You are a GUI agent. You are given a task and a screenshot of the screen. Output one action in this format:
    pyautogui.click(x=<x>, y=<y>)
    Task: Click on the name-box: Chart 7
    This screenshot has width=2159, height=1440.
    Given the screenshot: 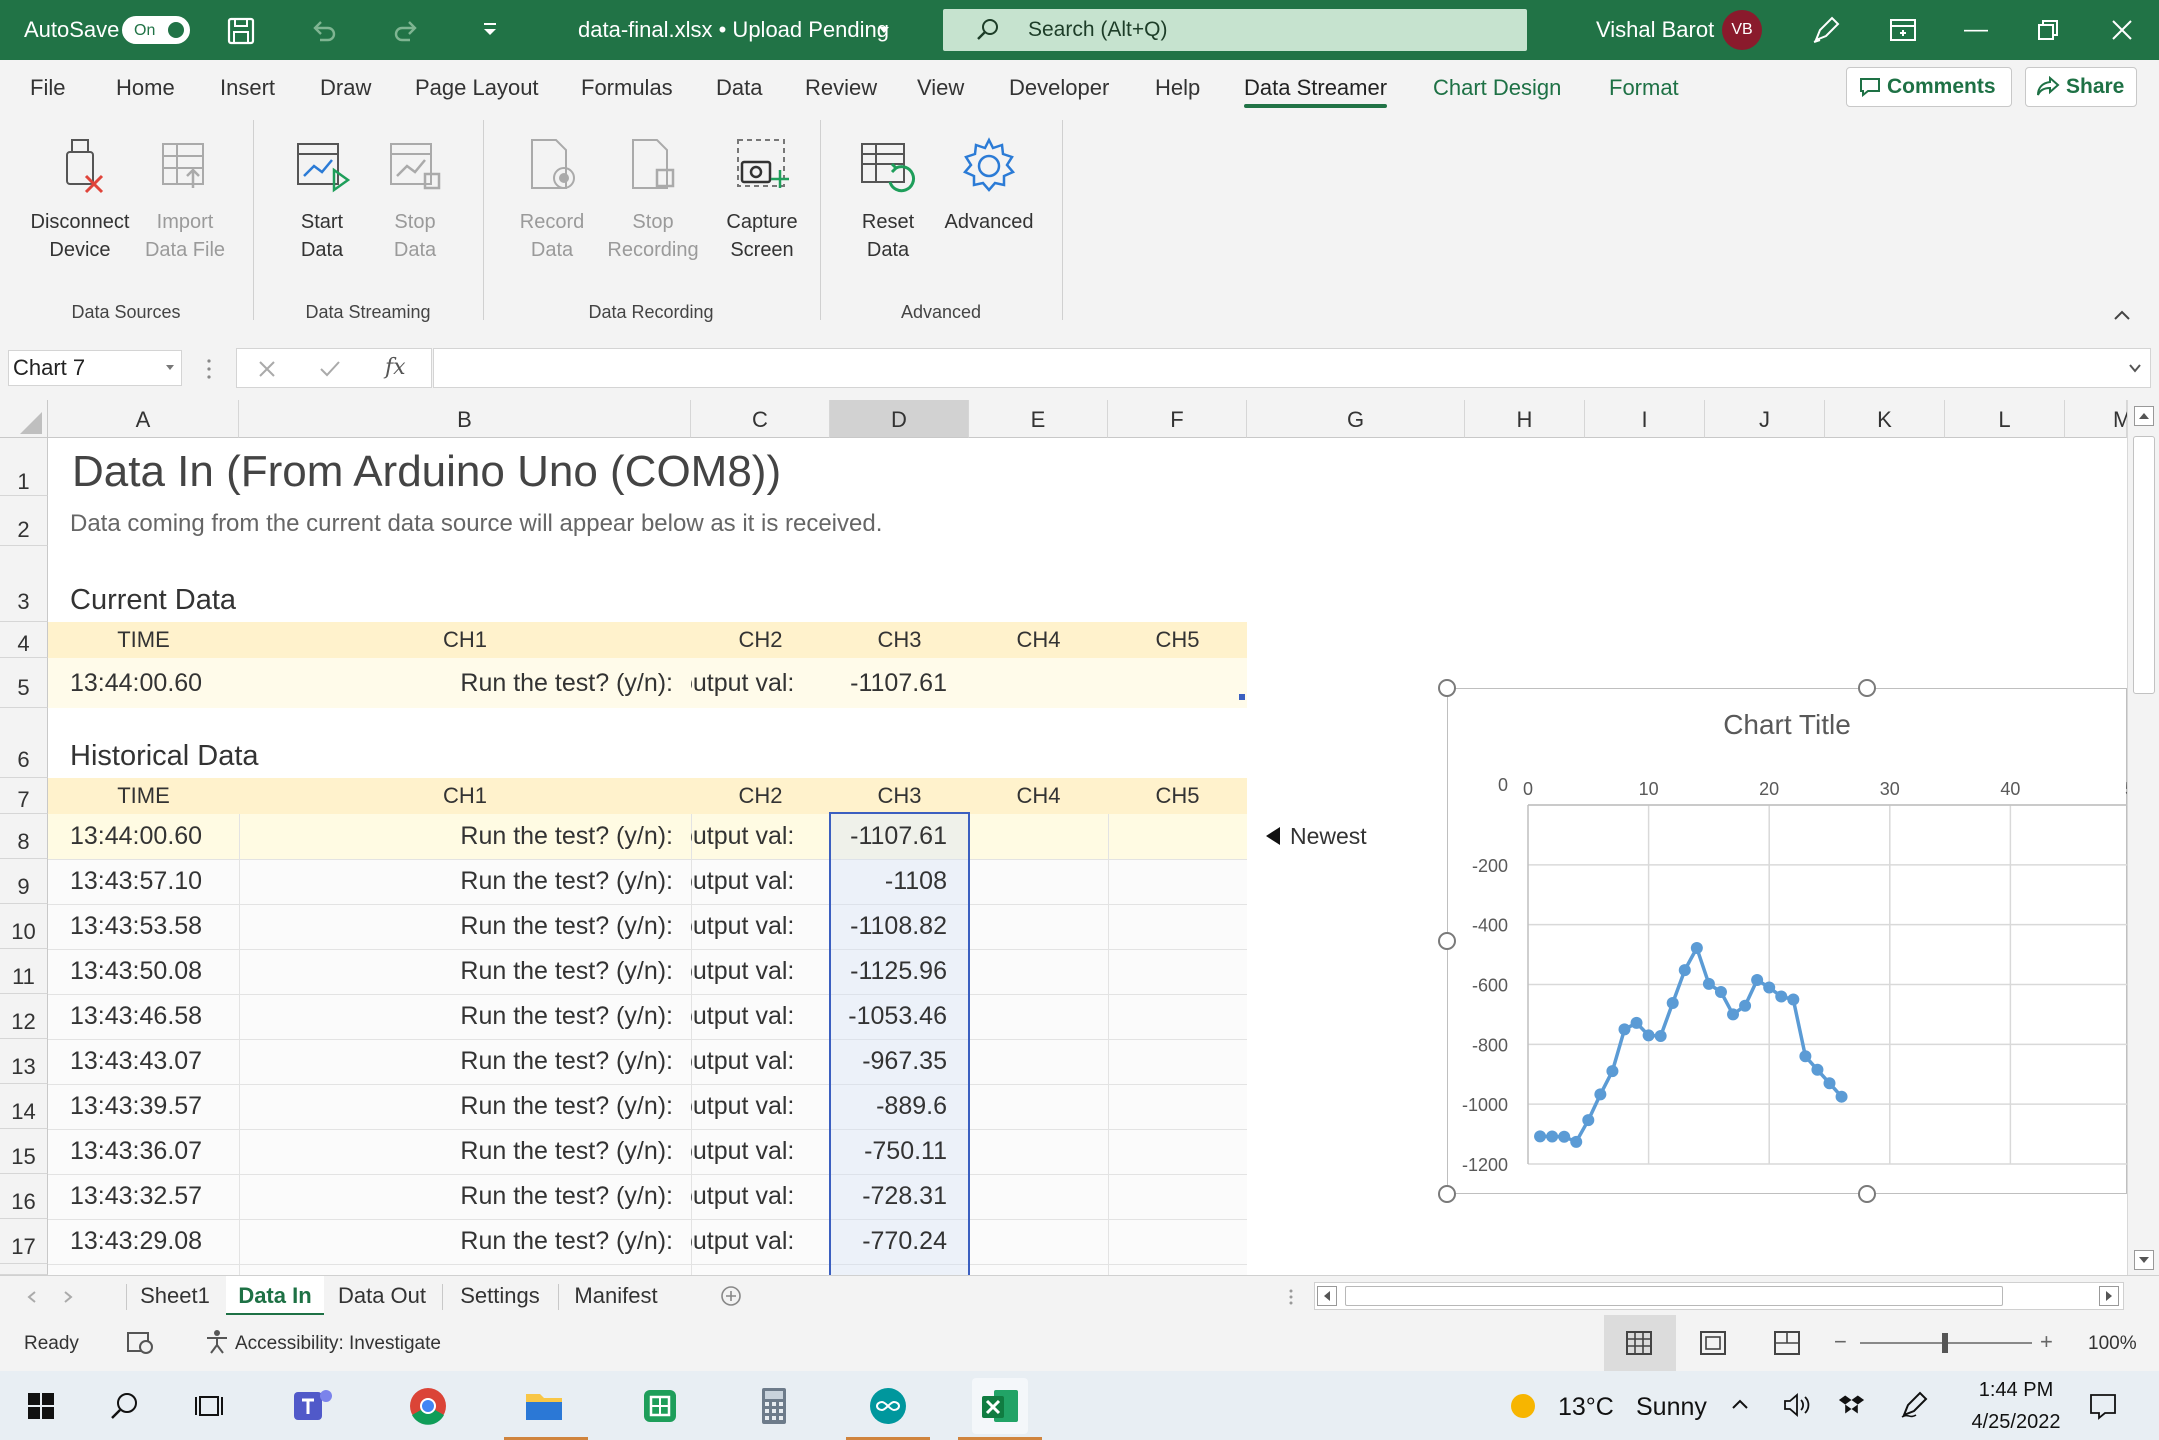 What is the action you would take?
    pyautogui.click(x=95, y=368)
    